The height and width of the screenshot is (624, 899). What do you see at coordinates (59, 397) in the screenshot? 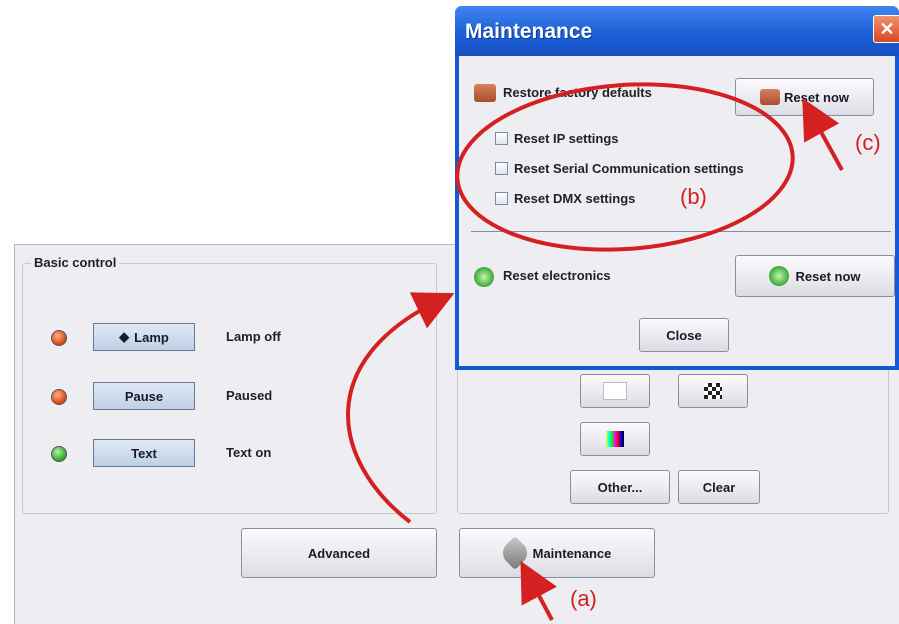
I see `pause-status-led` at bounding box center [59, 397].